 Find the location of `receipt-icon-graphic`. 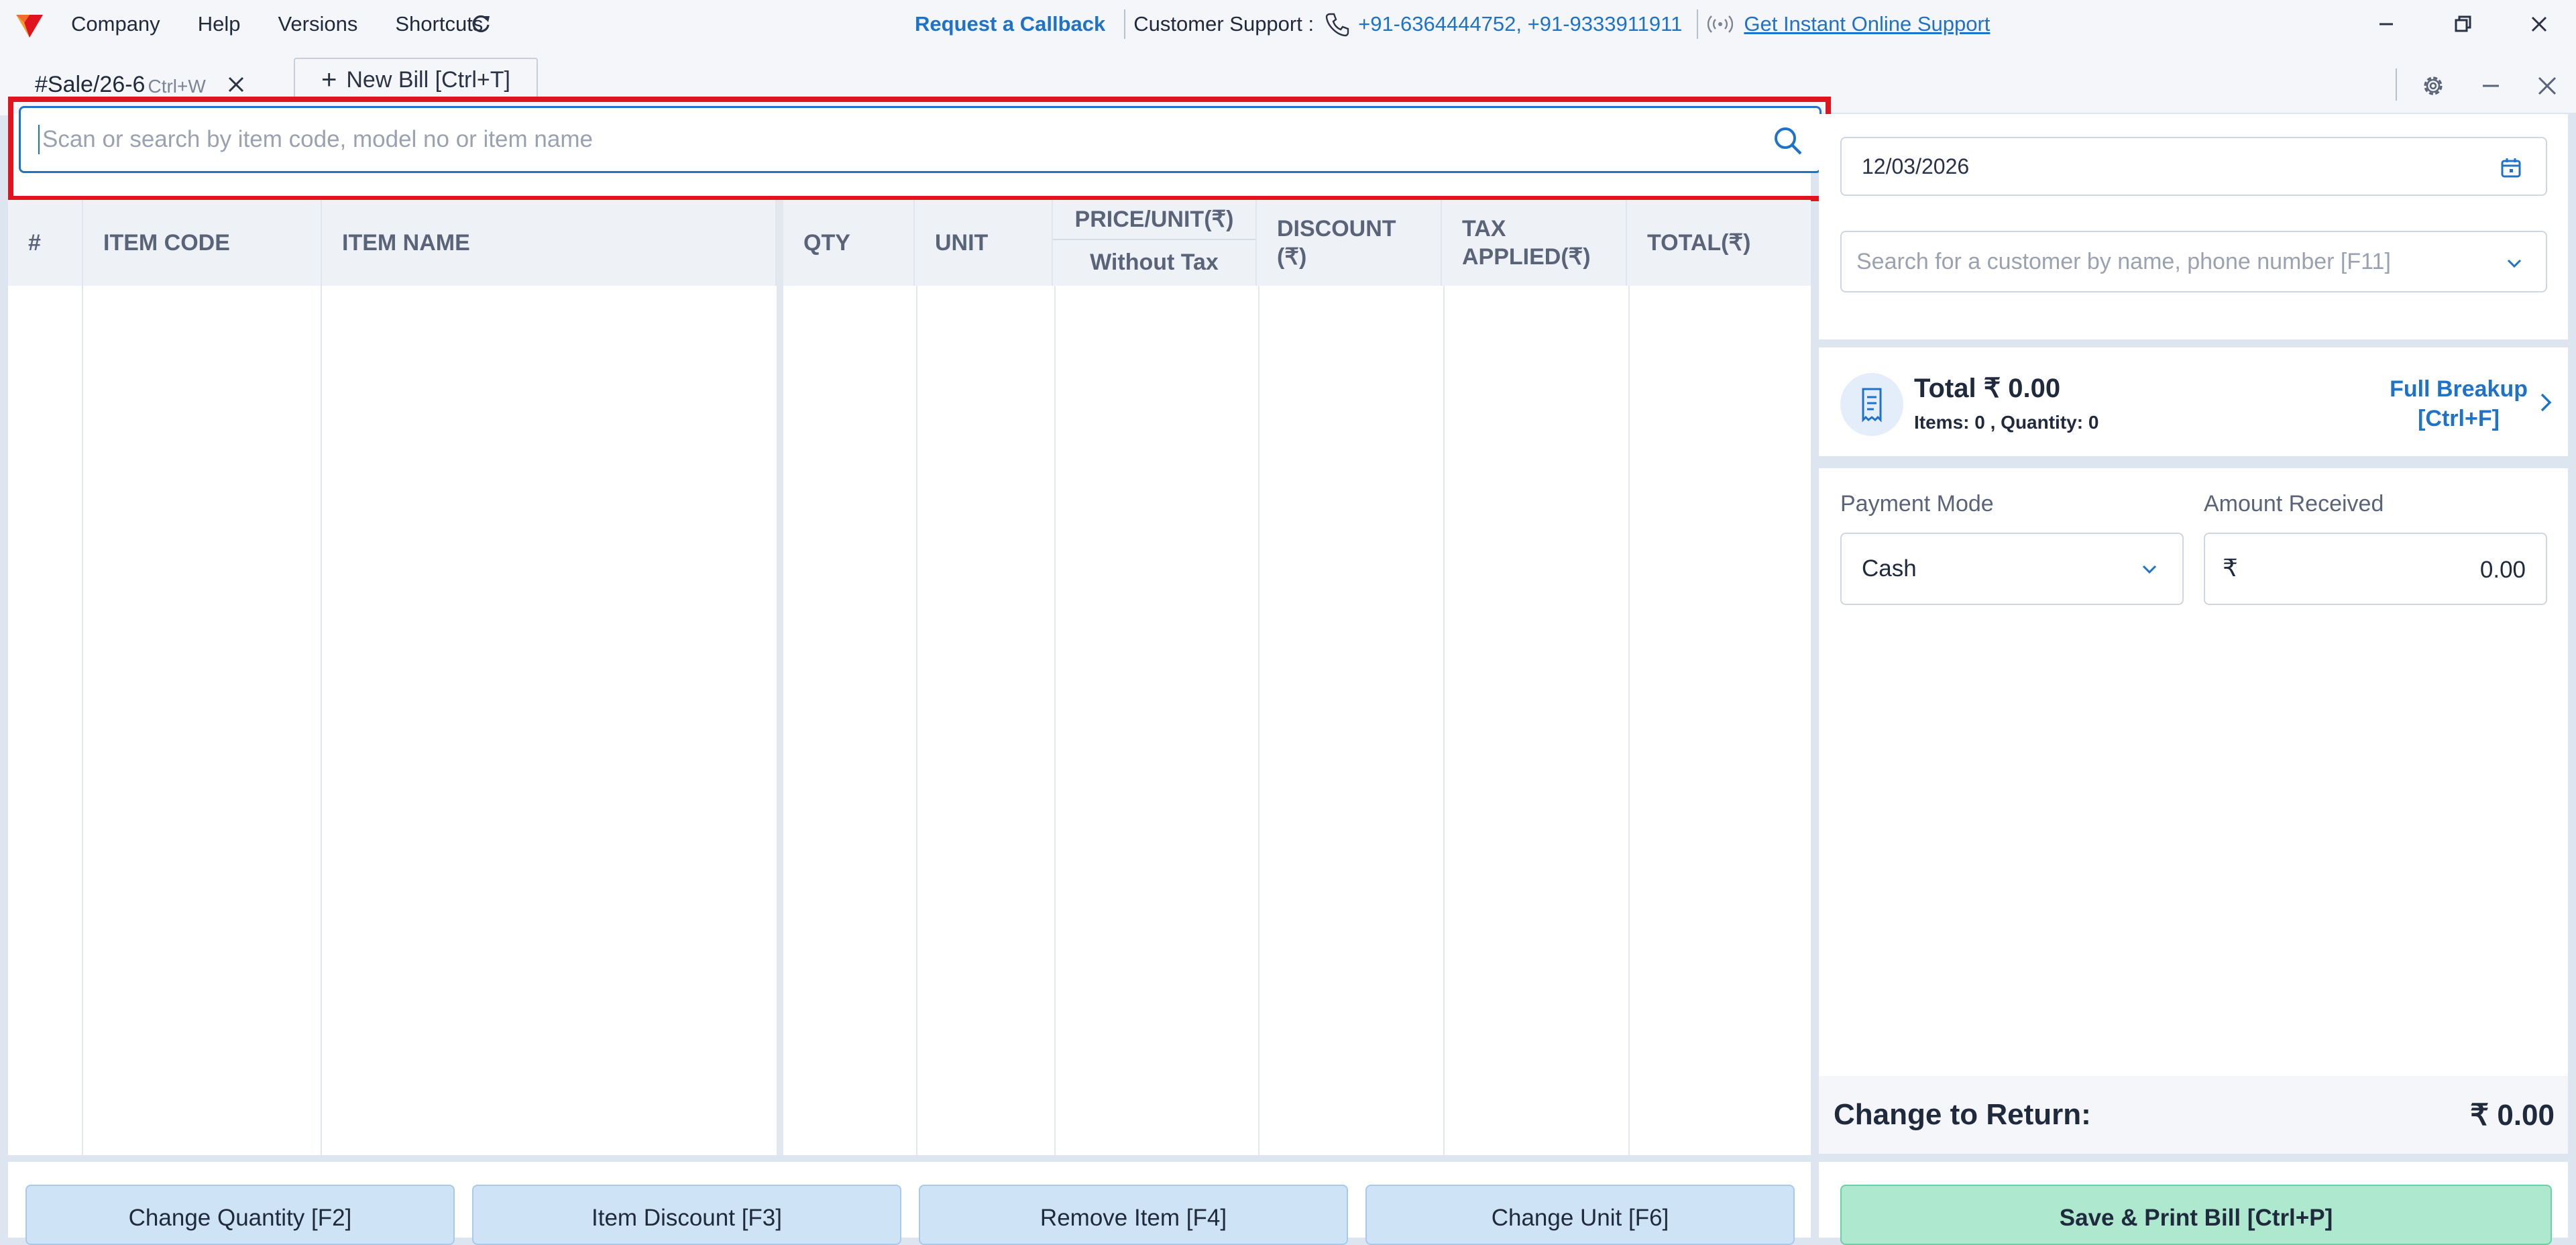

receipt-icon-graphic is located at coordinates (1872, 405).